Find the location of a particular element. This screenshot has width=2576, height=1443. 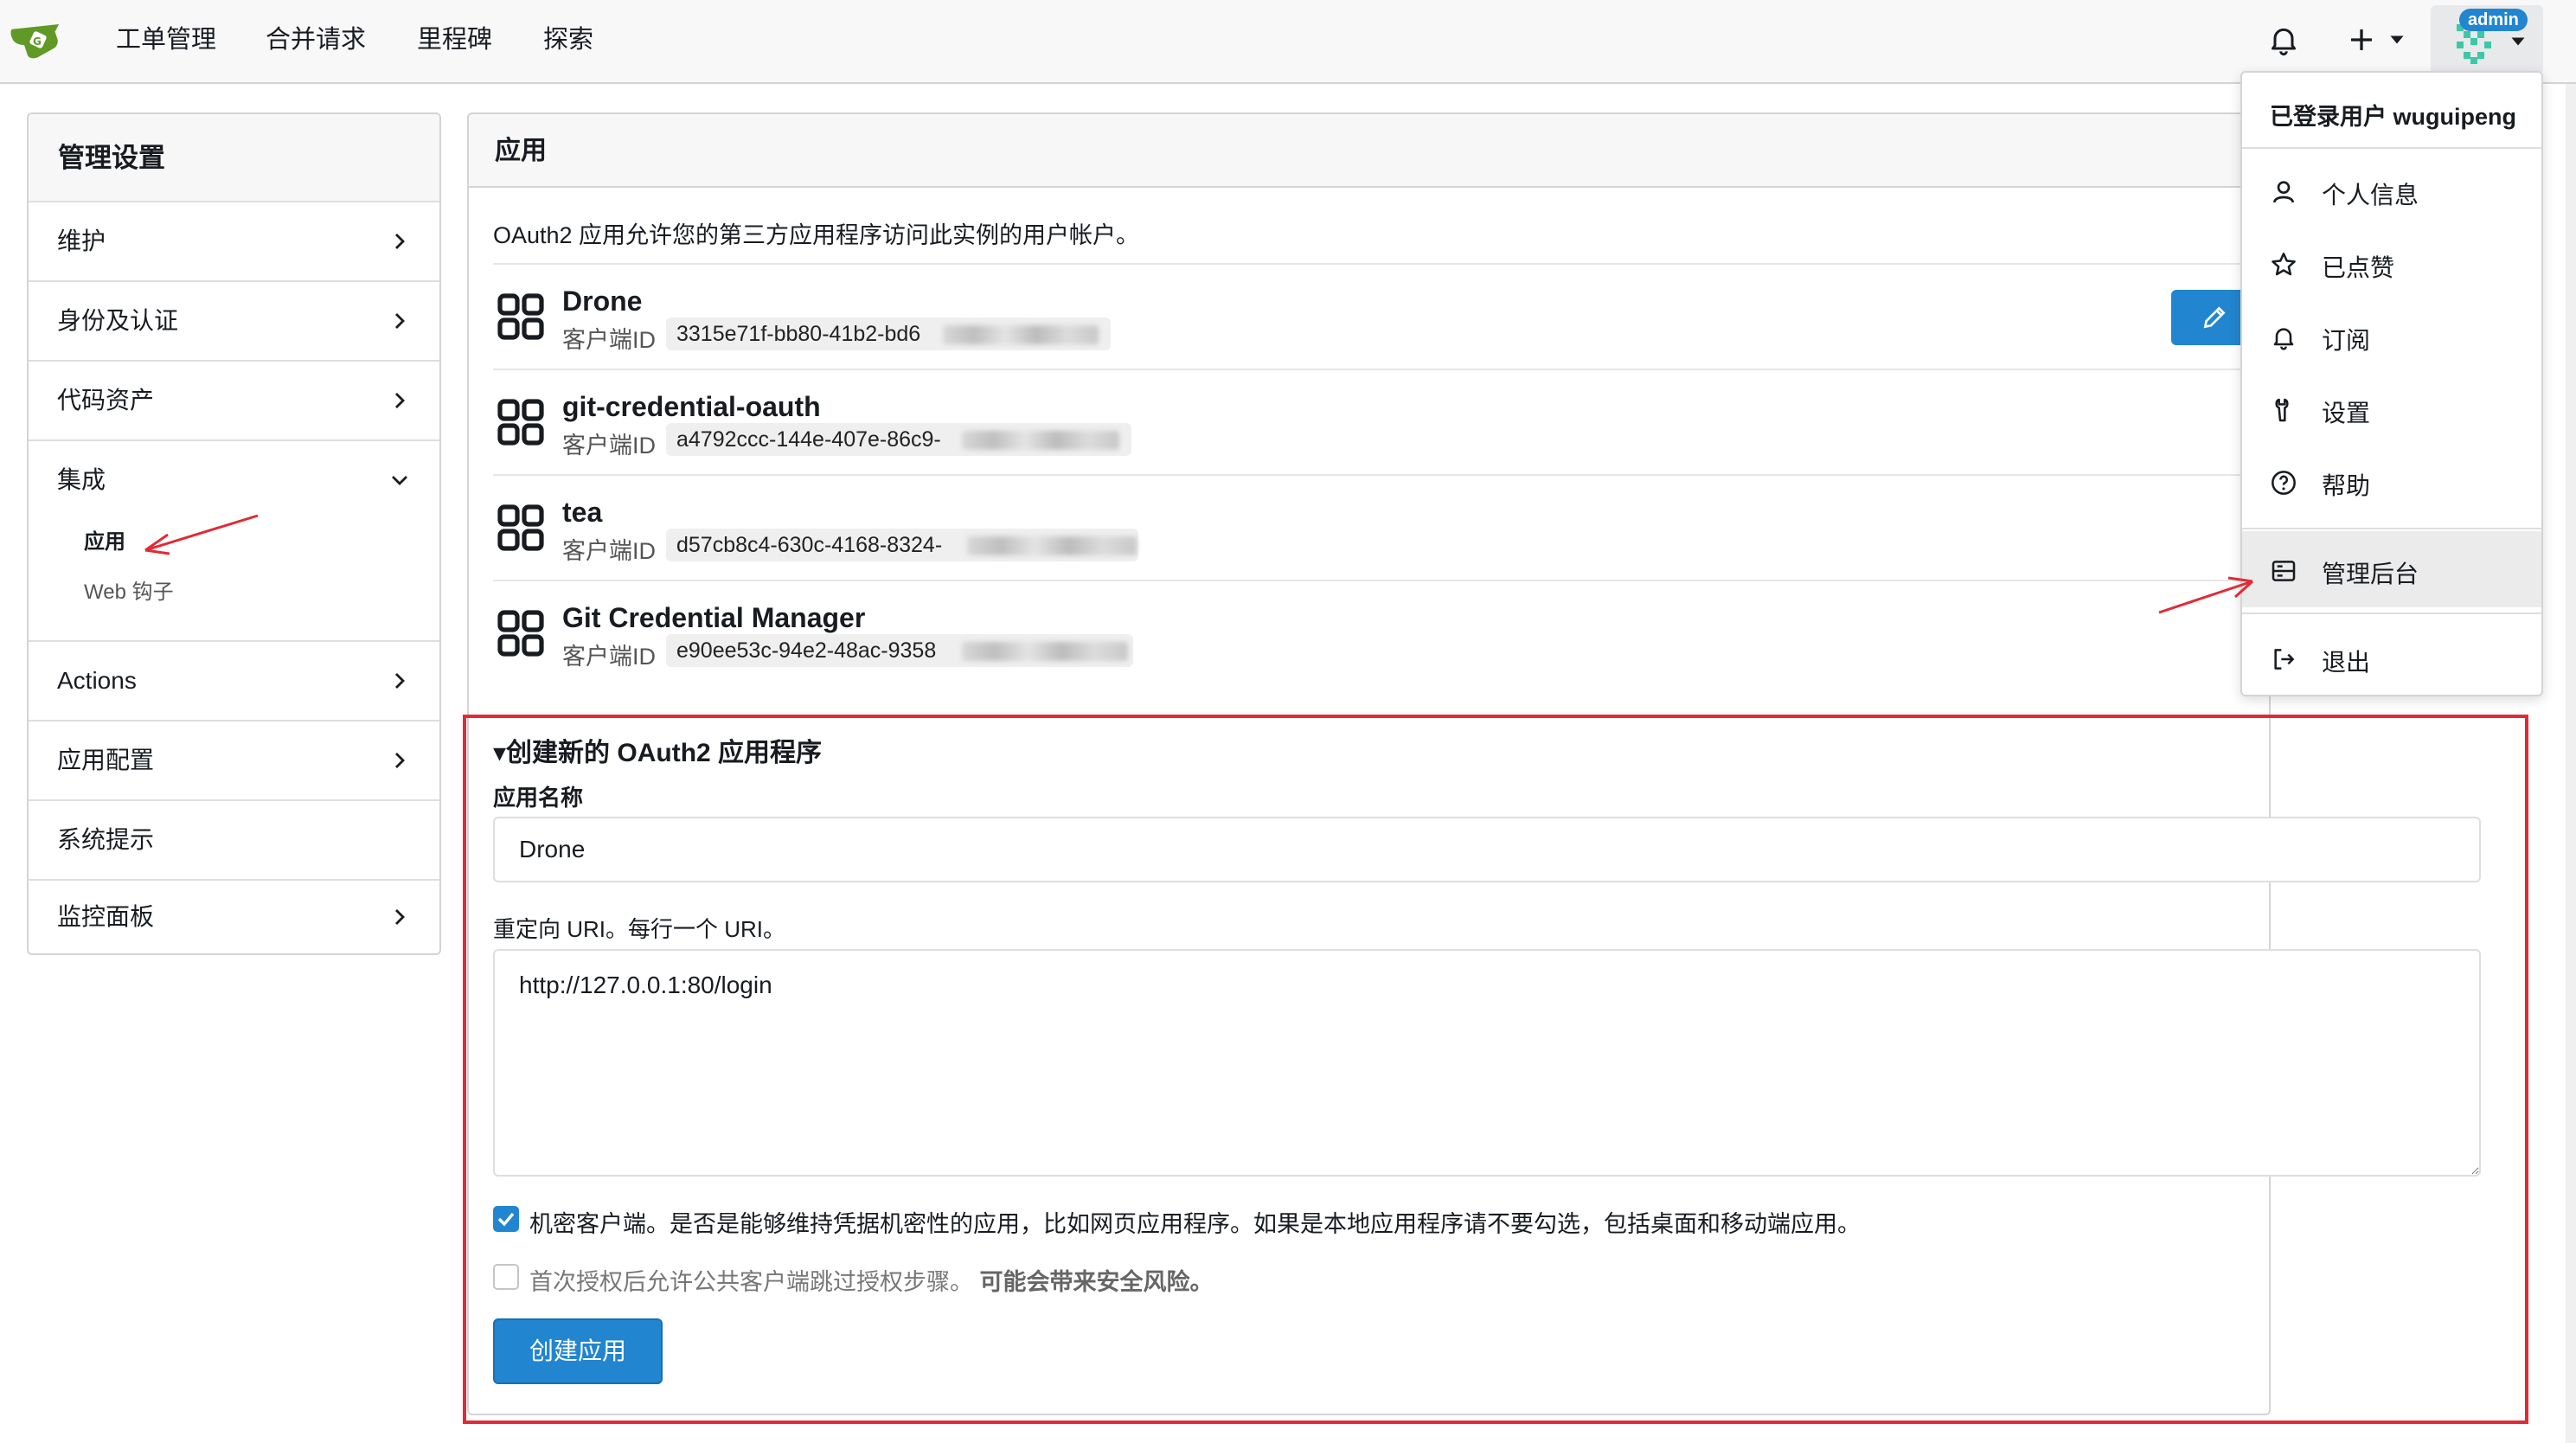

menu-item-help: 帮助 is located at coordinates (2346, 484).